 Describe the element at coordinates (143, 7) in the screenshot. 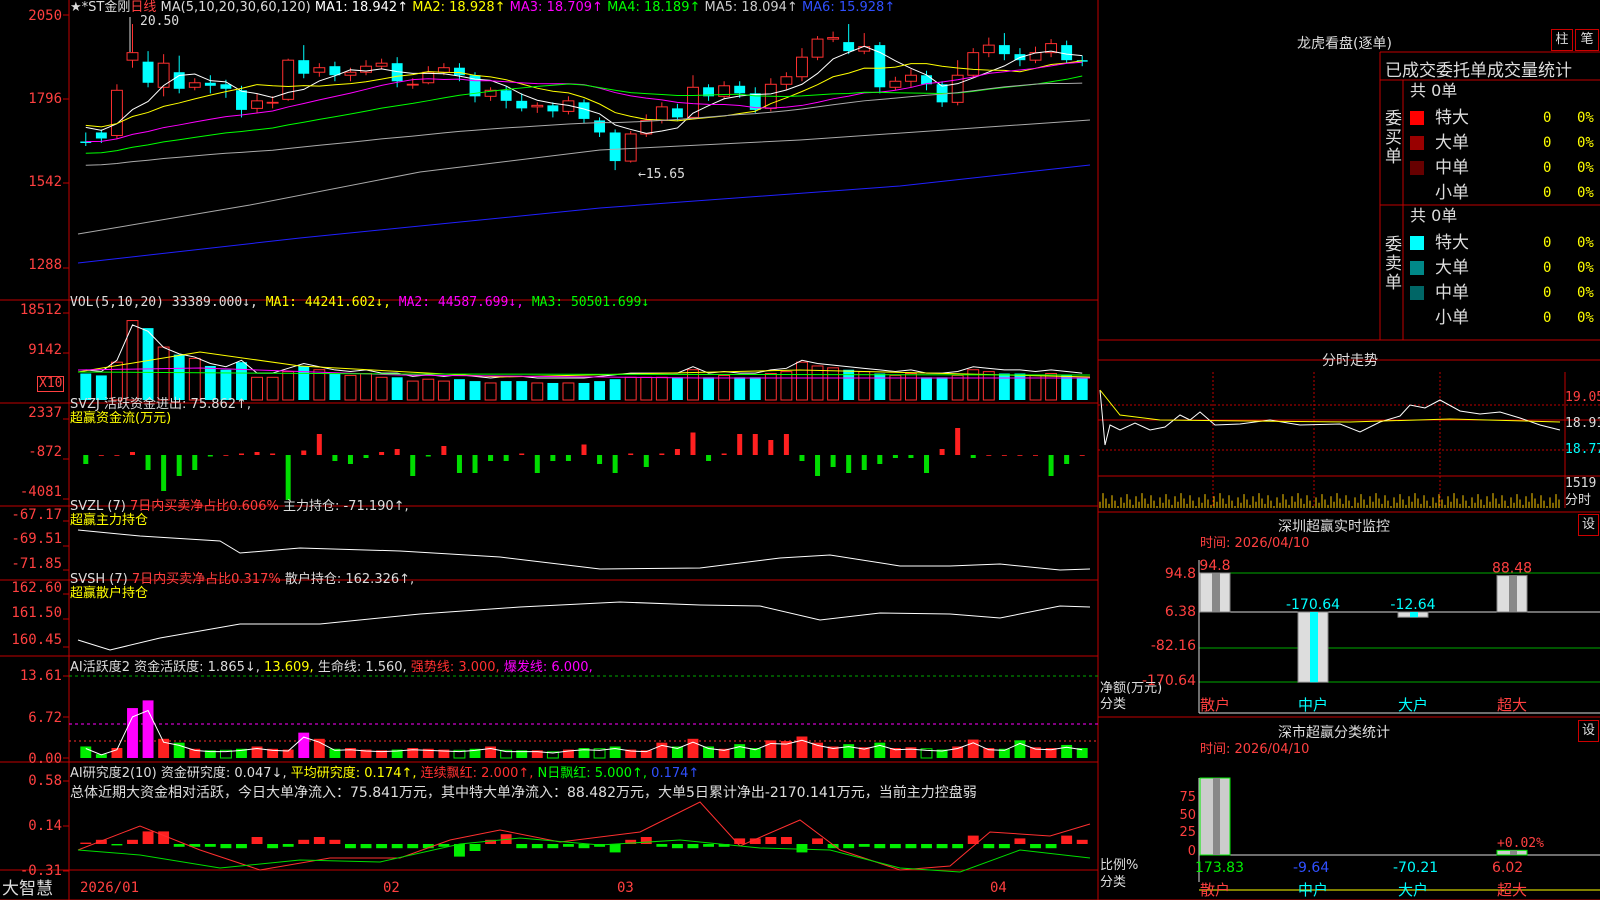

I see `period-label: 日线` at that location.